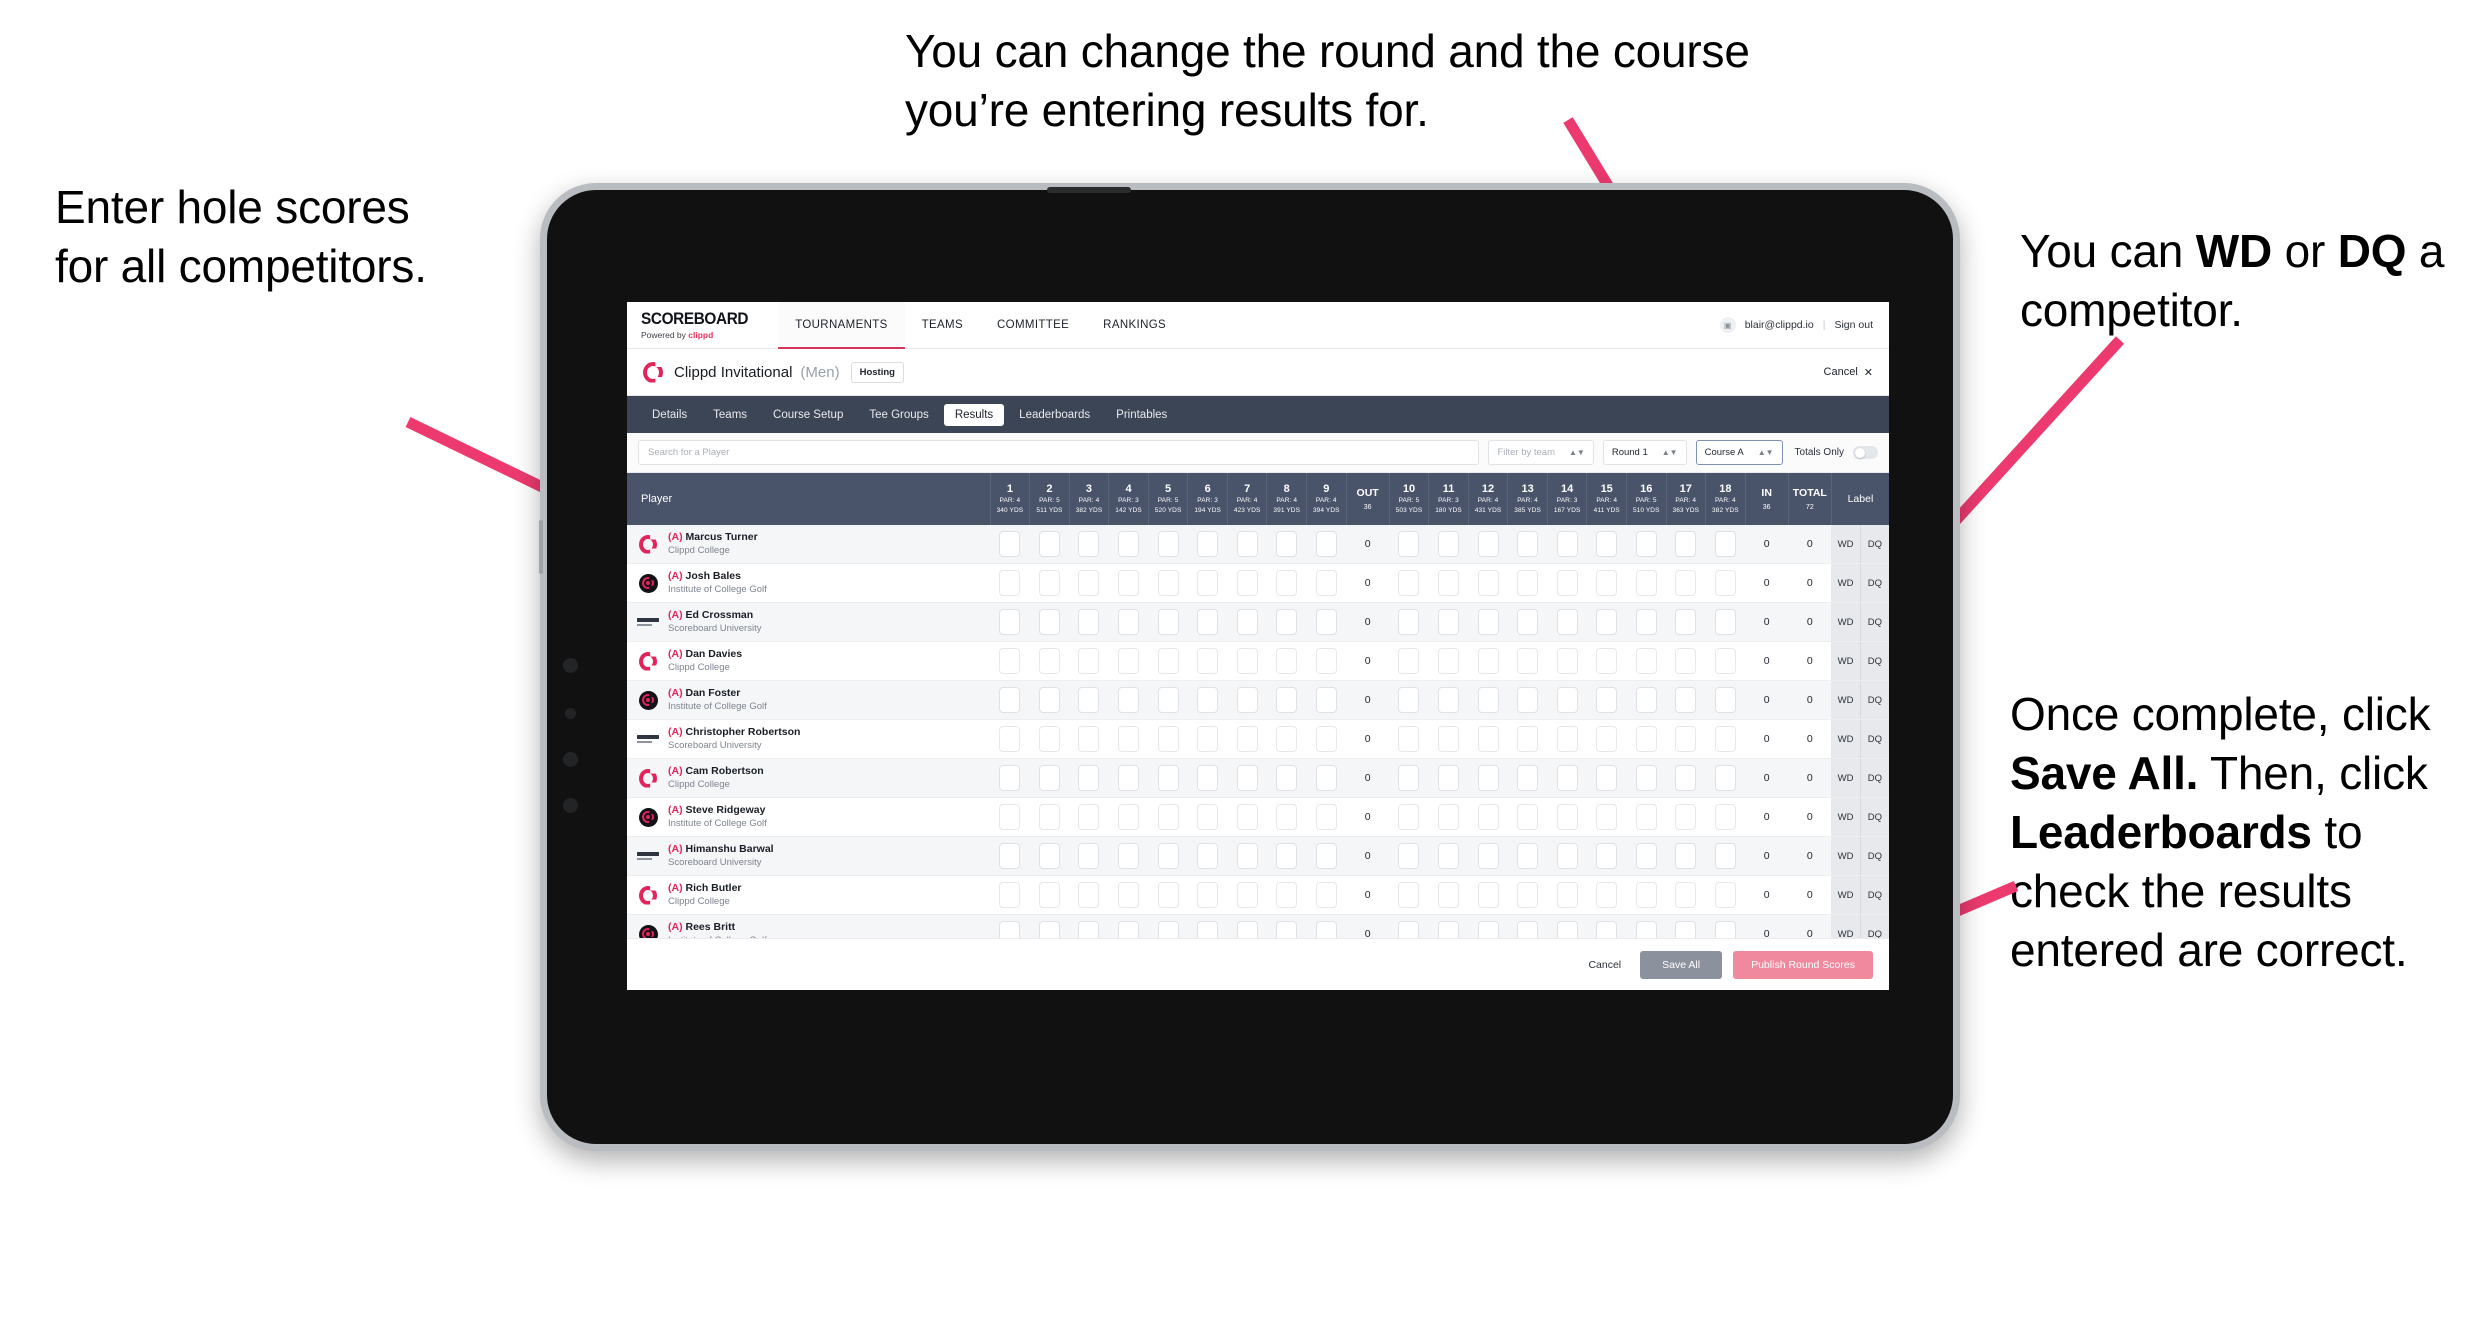 The image size is (2489, 1339). Describe the element at coordinates (1541, 452) in the screenshot. I see `filter-by-team-select: Filter by team ▲▼` at that location.